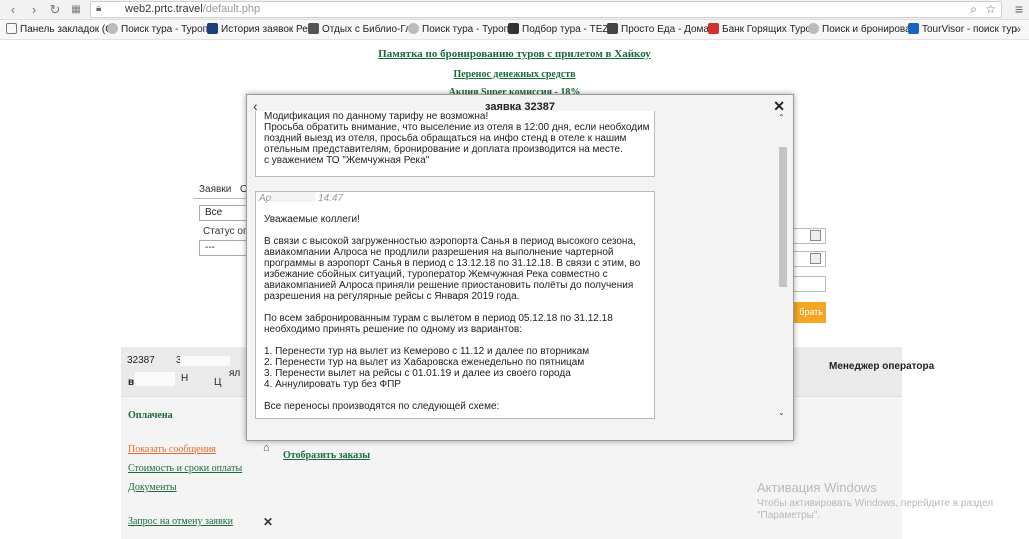 The width and height of the screenshot is (1029, 539). I want to click on hot-tours-icon, so click(713, 28).